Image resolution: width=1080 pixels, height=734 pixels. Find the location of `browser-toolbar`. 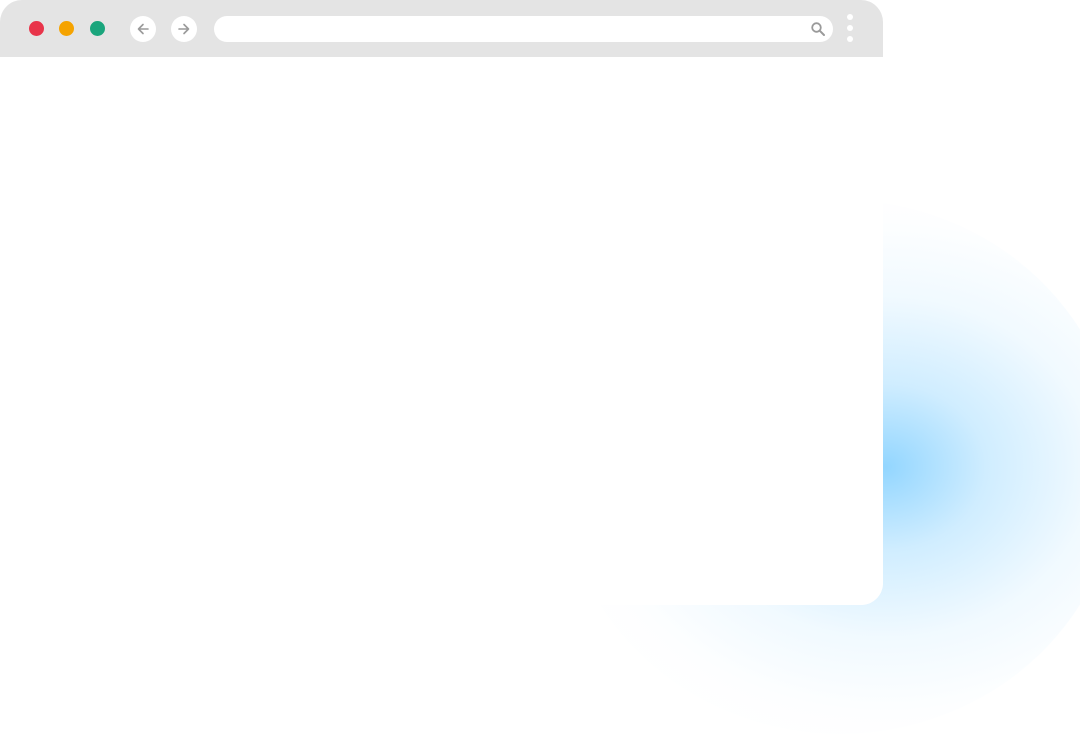

browser-toolbar is located at coordinates (441, 28).